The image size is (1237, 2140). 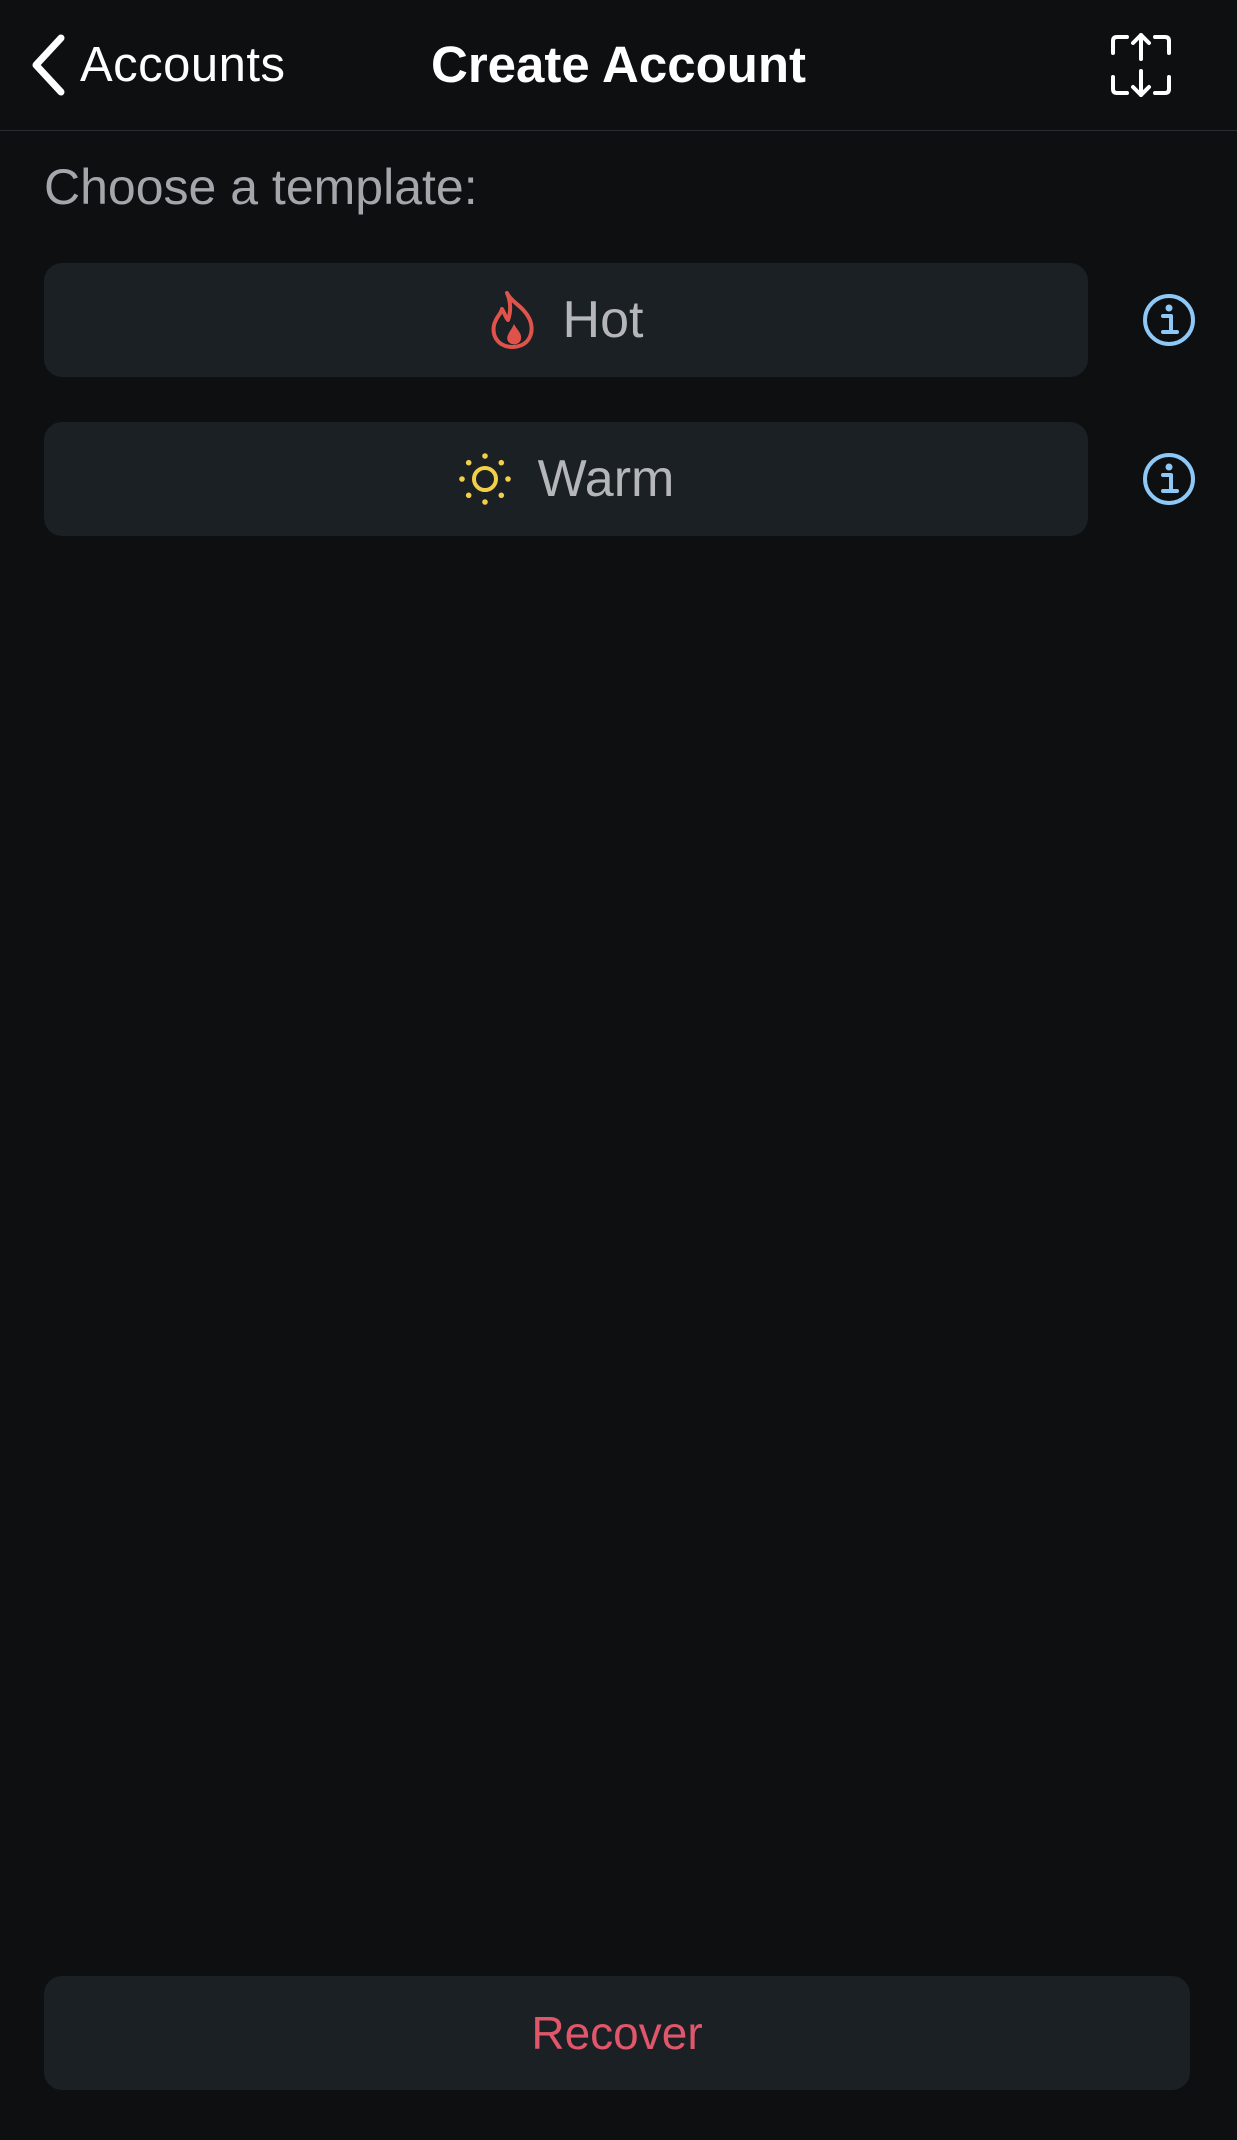 I want to click on template-info-button-warm, so click(x=1169, y=479).